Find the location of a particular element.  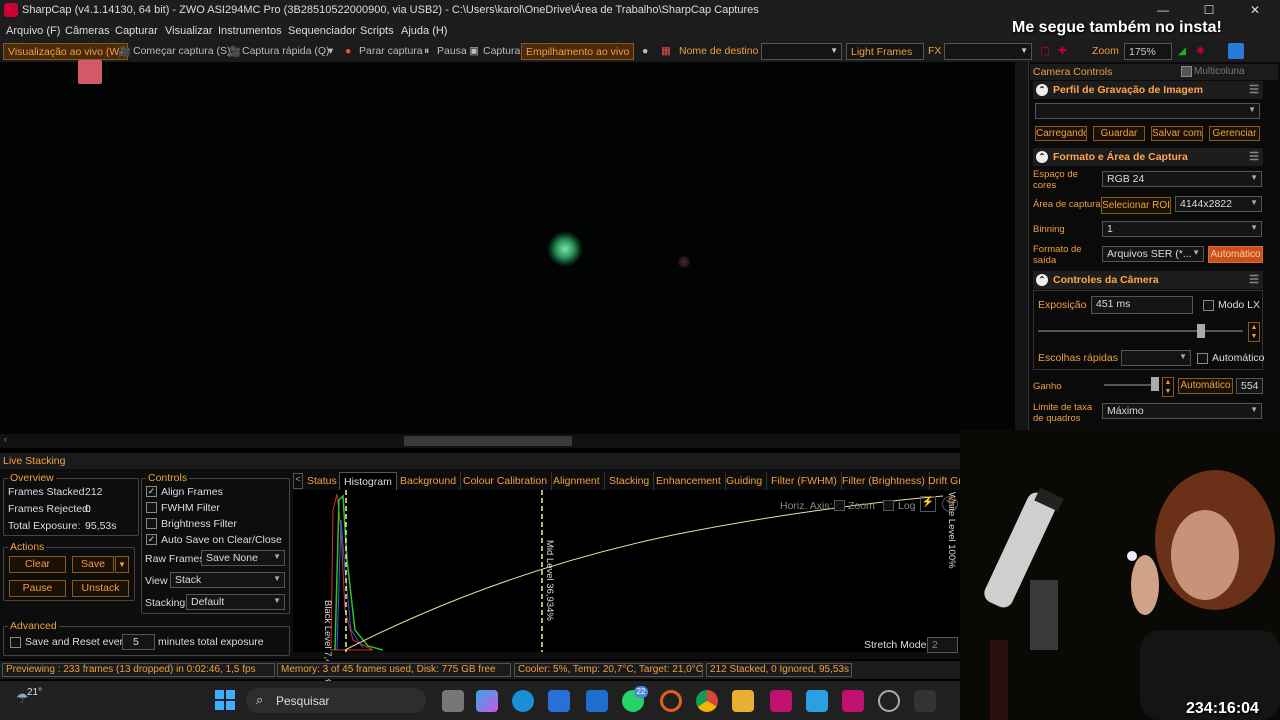

clear-button: Clear is located at coordinates (37, 564).